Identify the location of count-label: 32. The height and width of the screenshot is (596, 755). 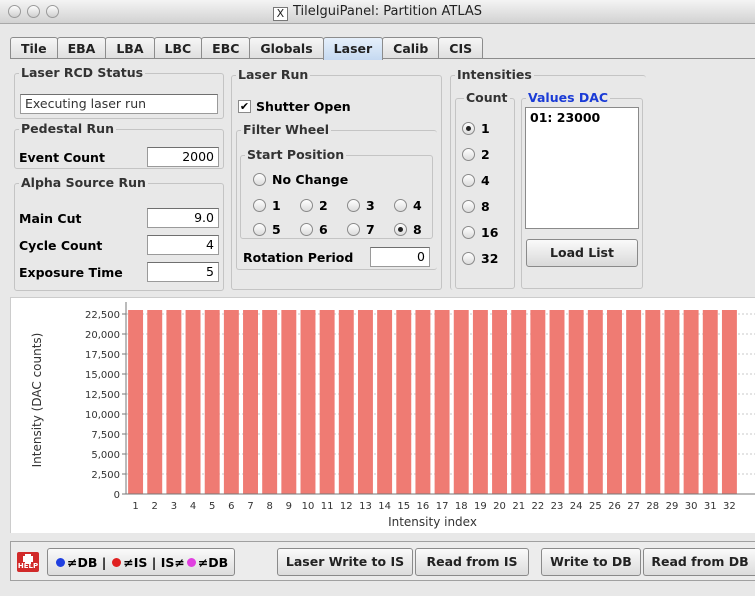
(490, 258).